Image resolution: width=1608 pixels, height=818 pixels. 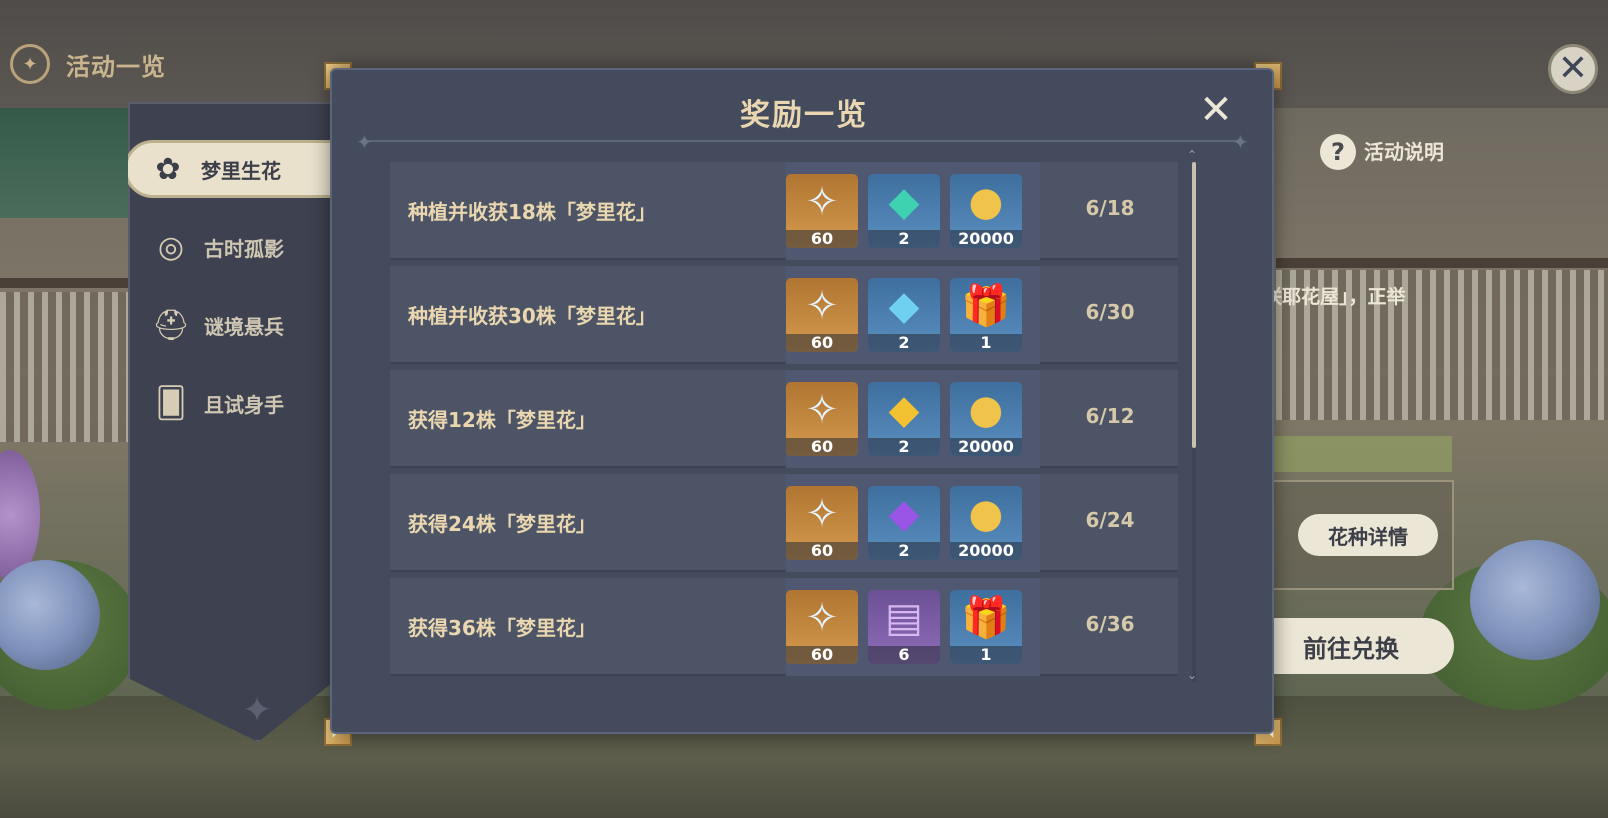 What do you see at coordinates (904, 202) in the screenshot?
I see `teal-crystal-icon: ◆` at bounding box center [904, 202].